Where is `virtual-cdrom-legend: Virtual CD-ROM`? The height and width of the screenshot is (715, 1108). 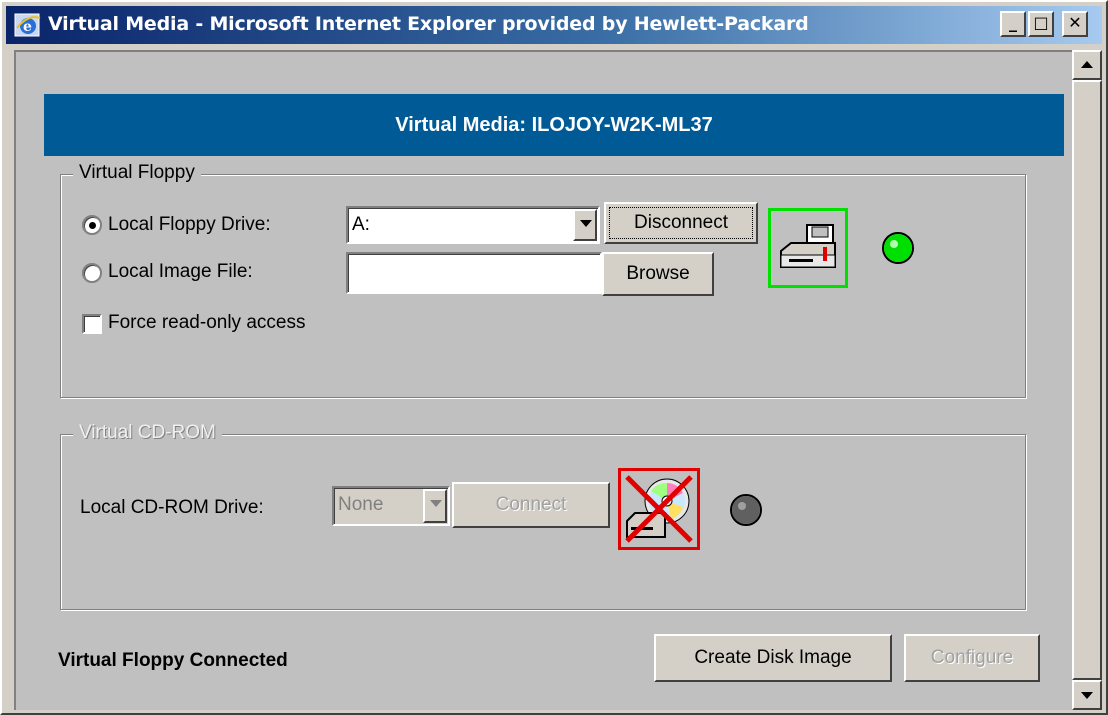 virtual-cdrom-legend: Virtual CD-ROM is located at coordinates (147, 433).